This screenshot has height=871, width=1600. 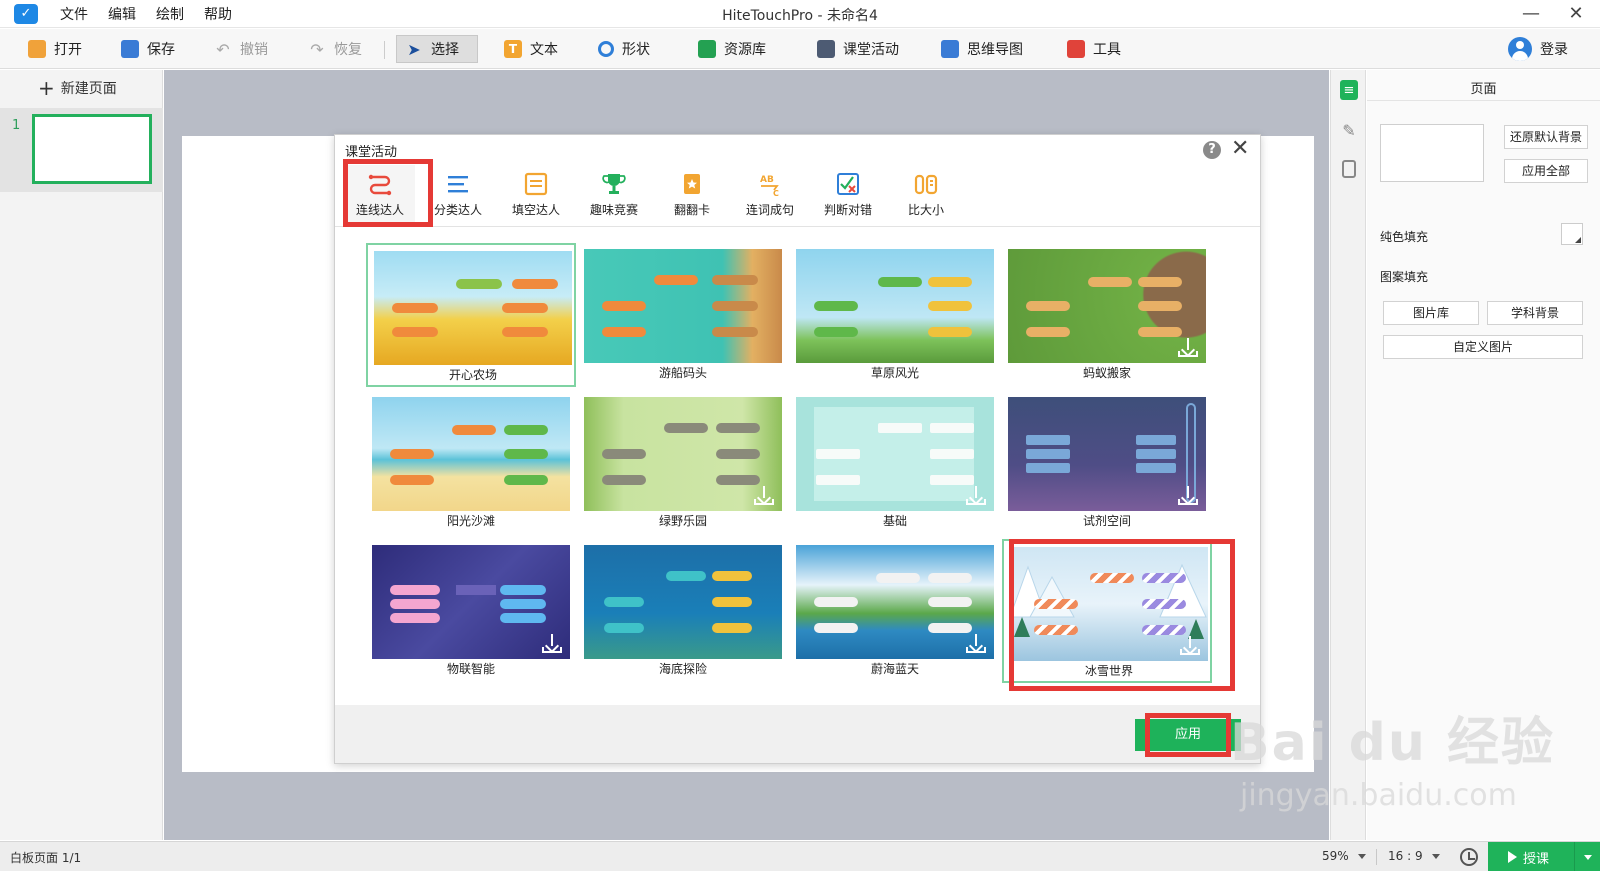 What do you see at coordinates (458, 194) in the screenshot?
I see `tab-classify: 分类达人` at bounding box center [458, 194].